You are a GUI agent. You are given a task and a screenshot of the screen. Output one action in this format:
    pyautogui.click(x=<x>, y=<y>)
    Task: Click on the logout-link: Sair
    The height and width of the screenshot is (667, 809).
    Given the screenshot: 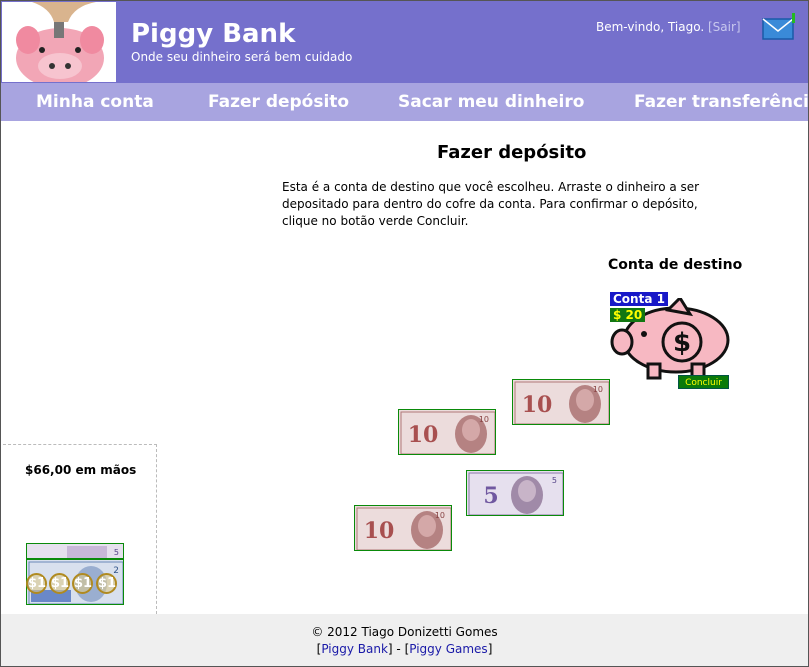 What is the action you would take?
    pyautogui.click(x=724, y=27)
    